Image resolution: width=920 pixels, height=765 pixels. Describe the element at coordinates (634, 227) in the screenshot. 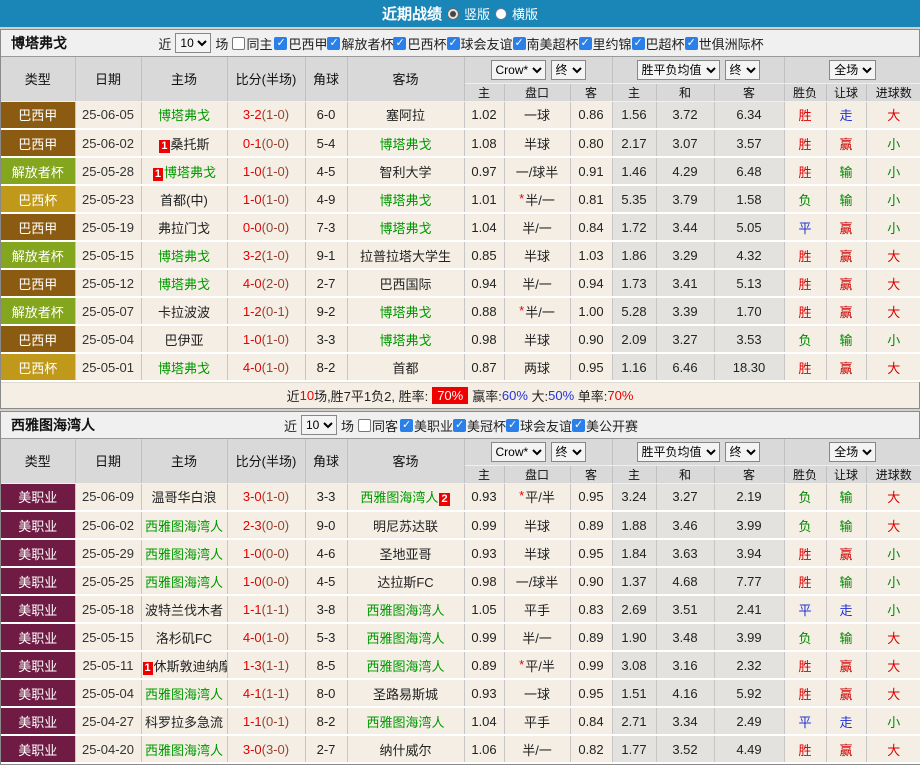

I see `avg-win-cell: 1.72` at that location.